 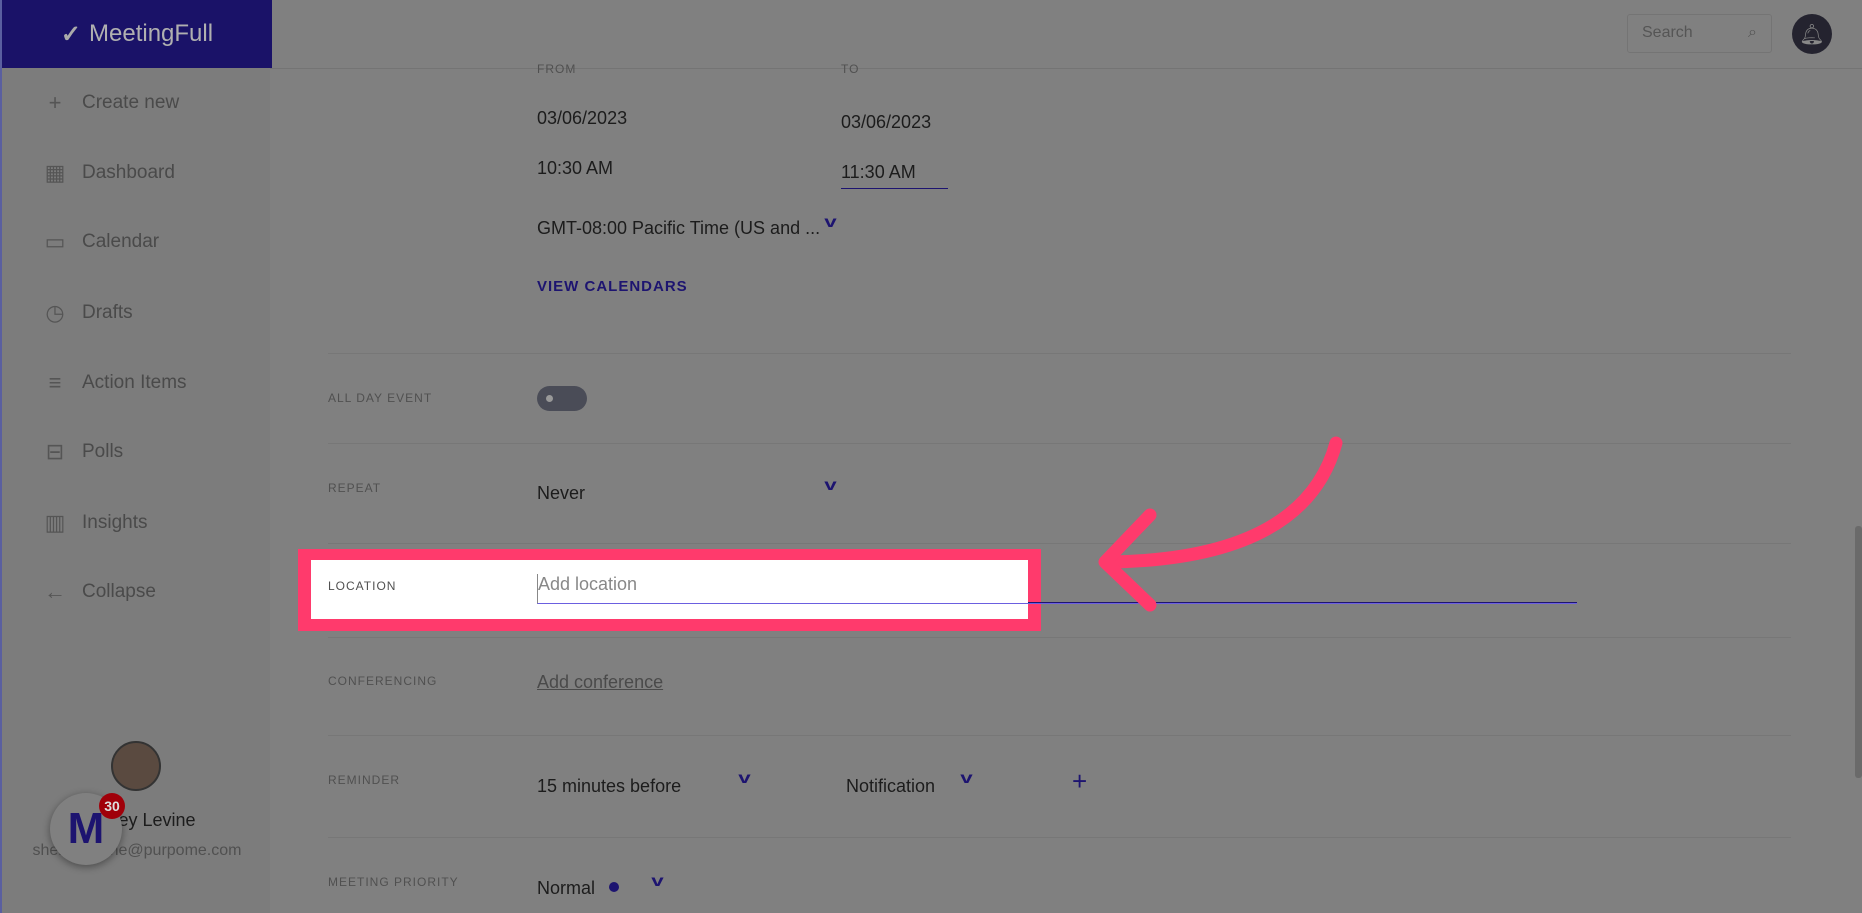 What do you see at coordinates (1220, 524) in the screenshot?
I see `annotation-arrow` at bounding box center [1220, 524].